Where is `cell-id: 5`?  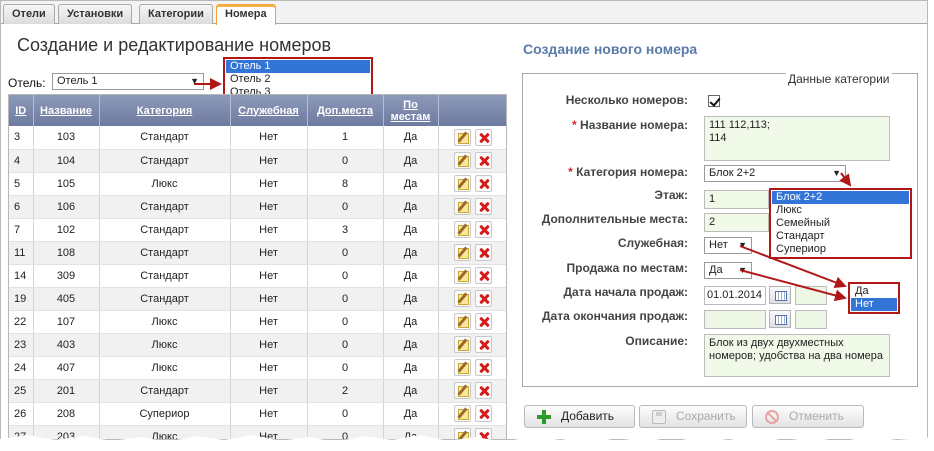 cell-id: 5 is located at coordinates (21, 184).